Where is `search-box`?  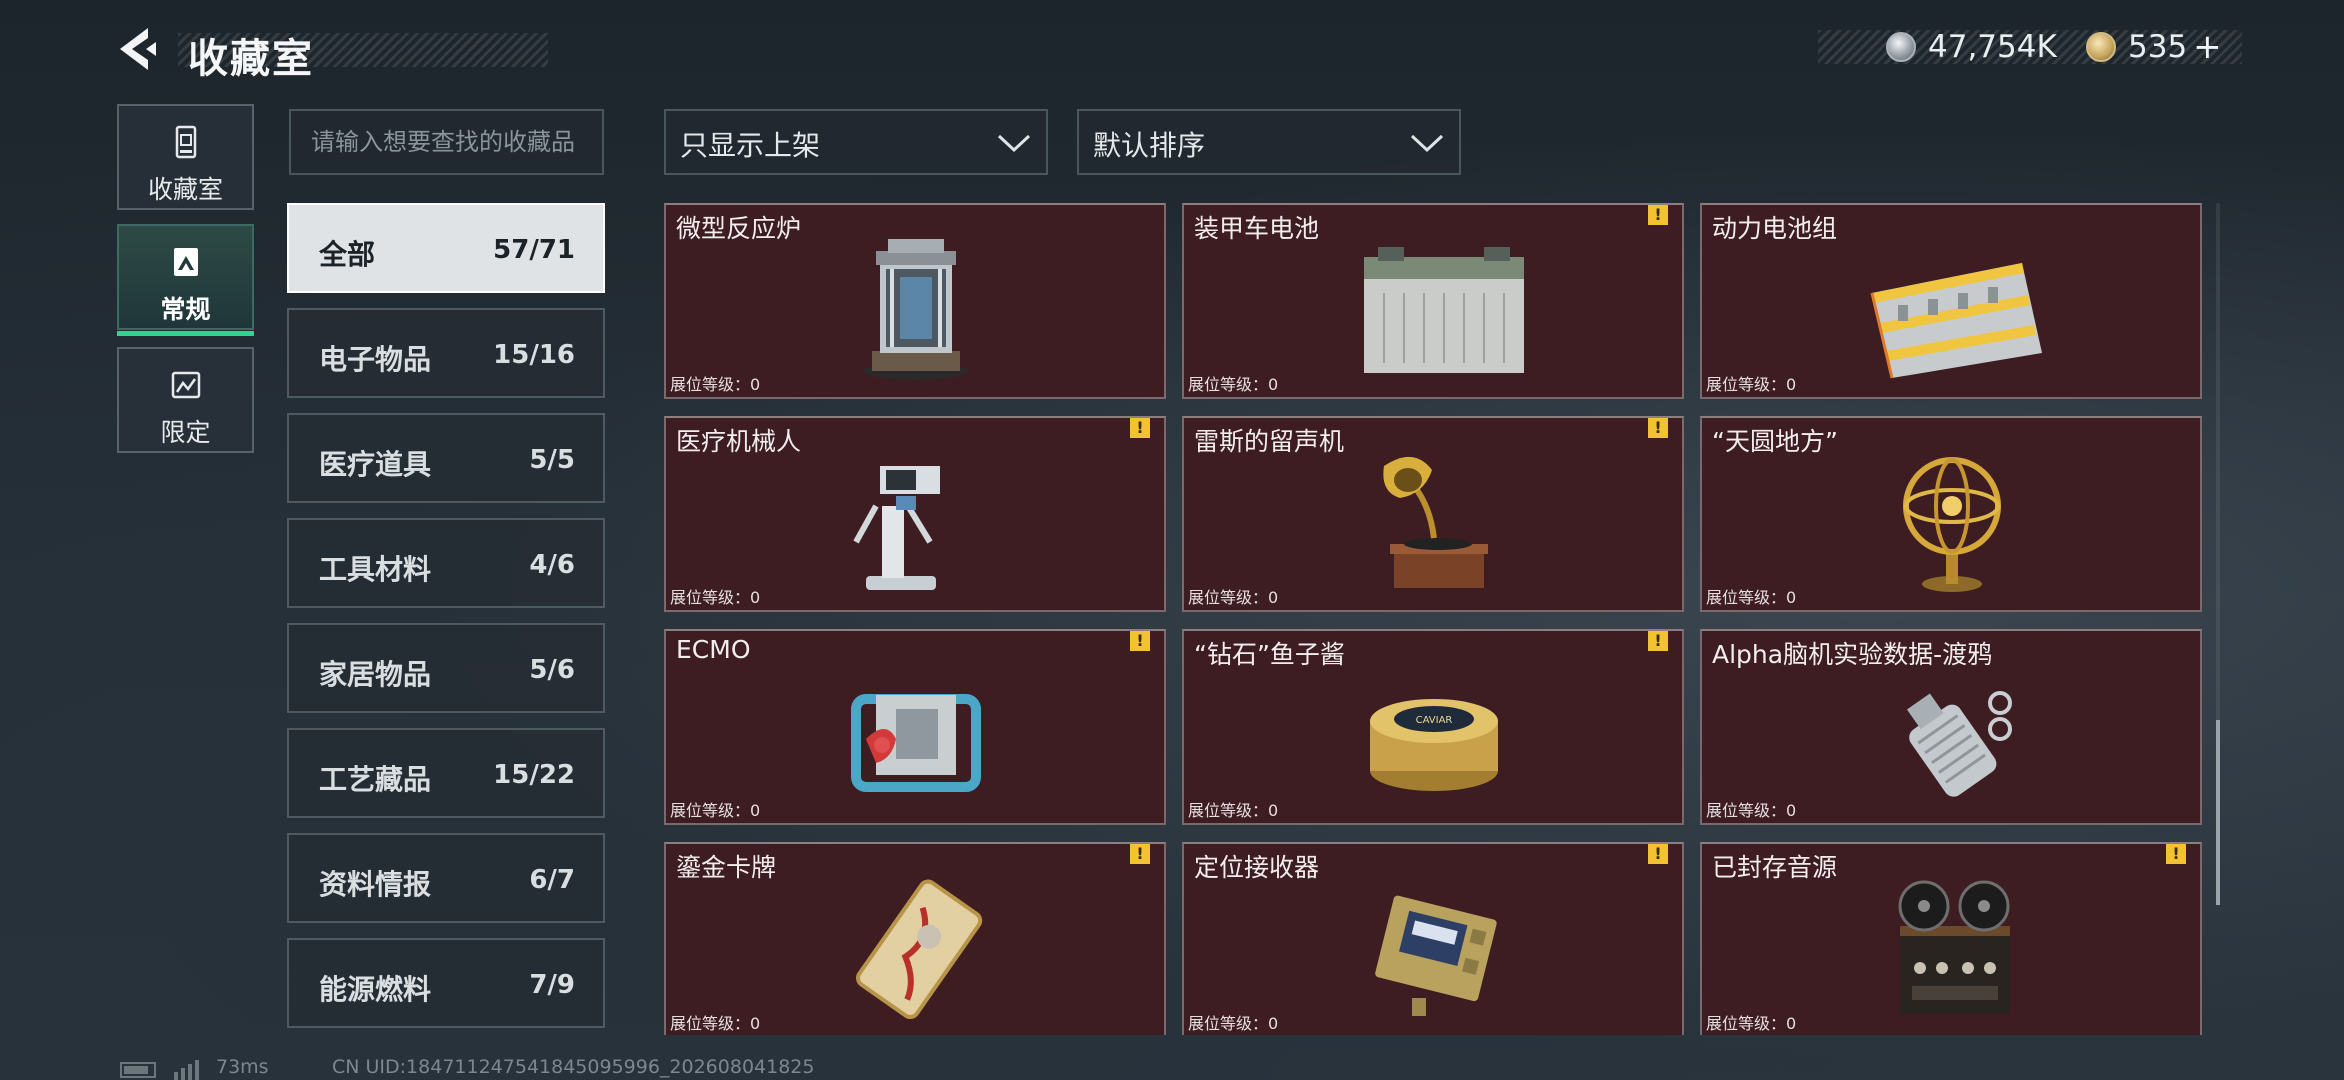 search-box is located at coordinates (446, 142).